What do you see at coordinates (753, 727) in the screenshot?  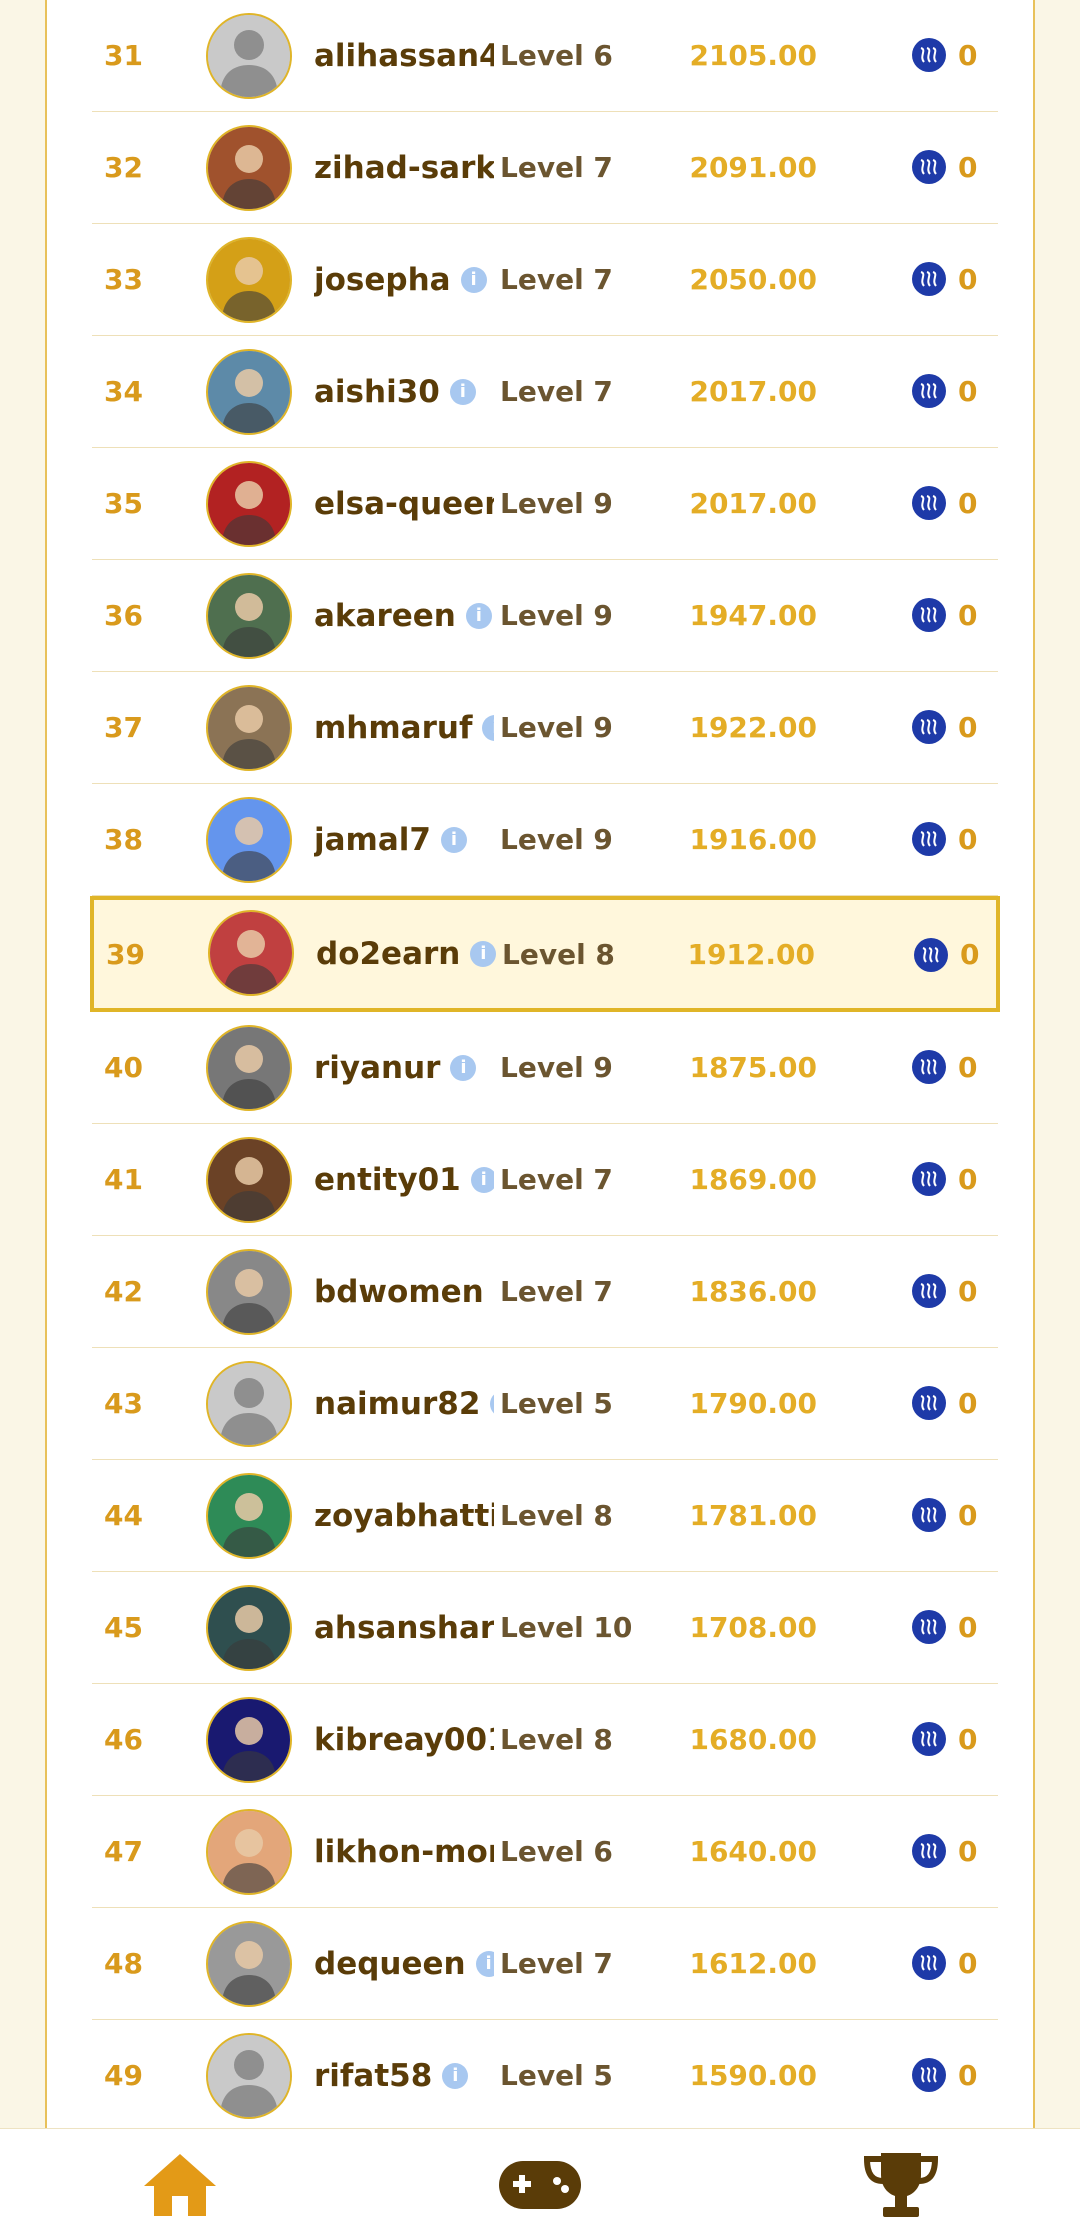 I see `score-value: 1922.00` at bounding box center [753, 727].